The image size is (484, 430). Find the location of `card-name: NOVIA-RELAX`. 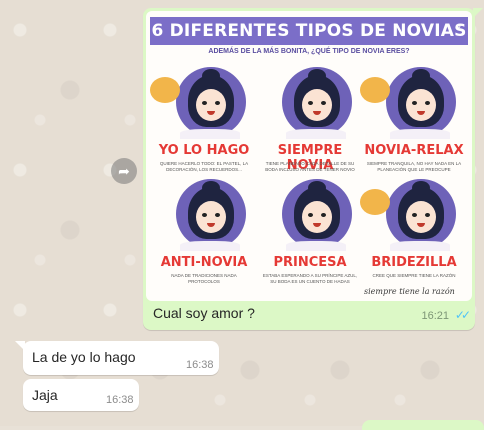

card-name: NOVIA-RELAX is located at coordinates (414, 150).